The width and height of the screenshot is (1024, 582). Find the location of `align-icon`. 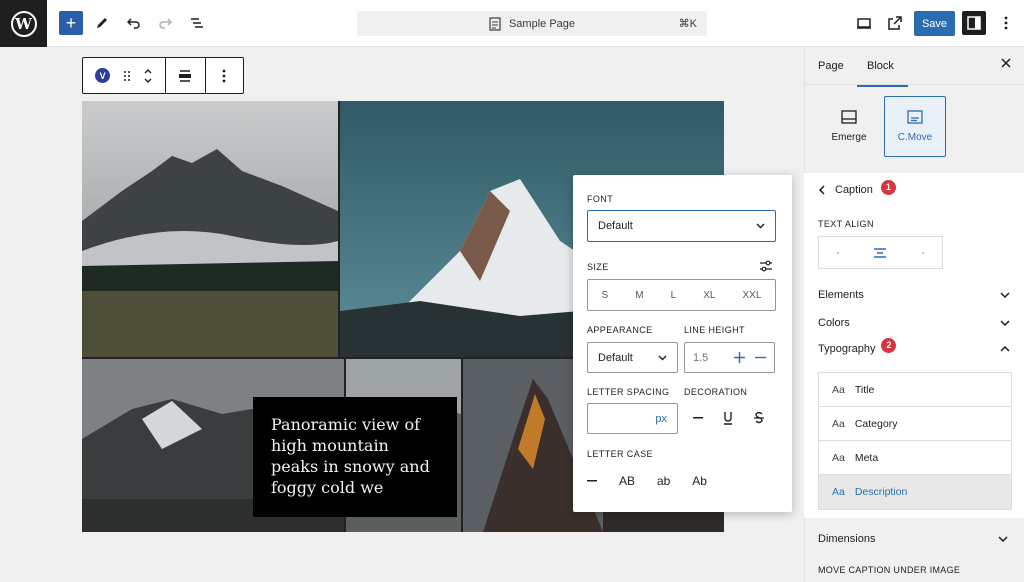

align-icon is located at coordinates (186, 75).